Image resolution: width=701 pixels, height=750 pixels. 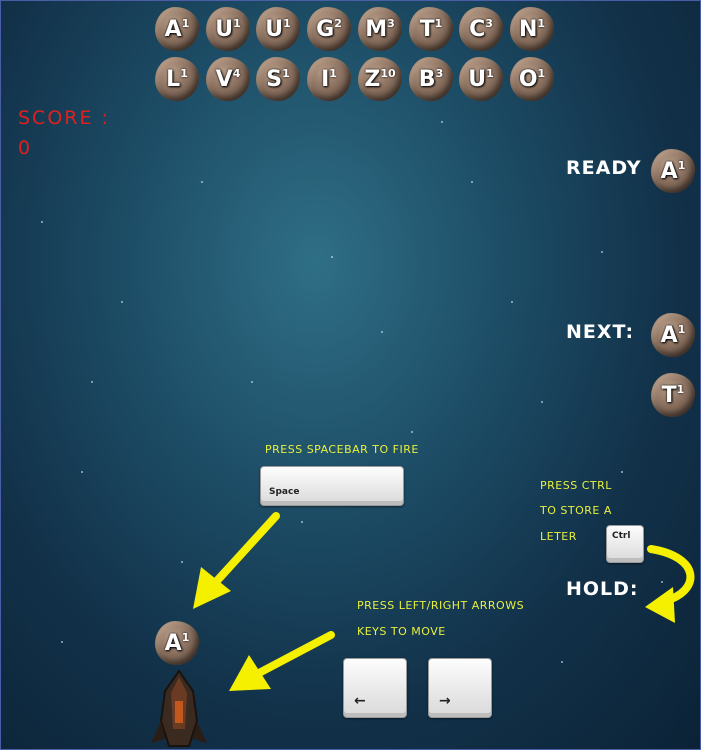 What do you see at coordinates (670, 584) in the screenshot?
I see `arrow-to-hold` at bounding box center [670, 584].